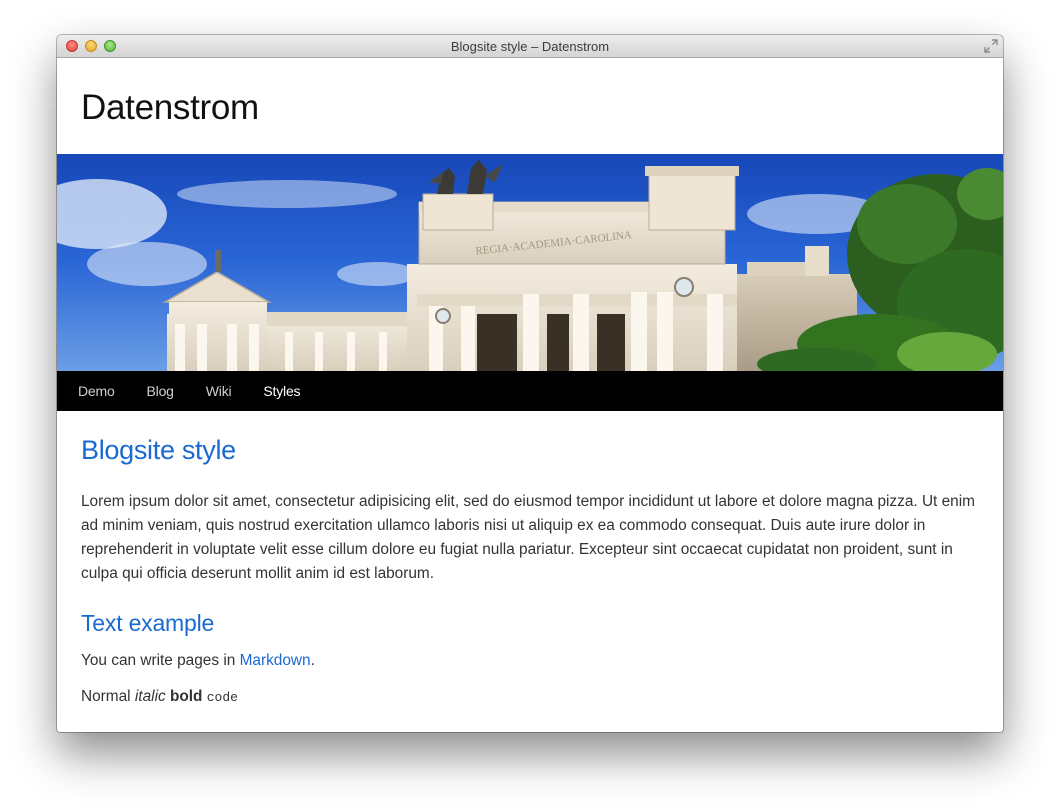  I want to click on page-title: Blogsite style, so click(158, 450).